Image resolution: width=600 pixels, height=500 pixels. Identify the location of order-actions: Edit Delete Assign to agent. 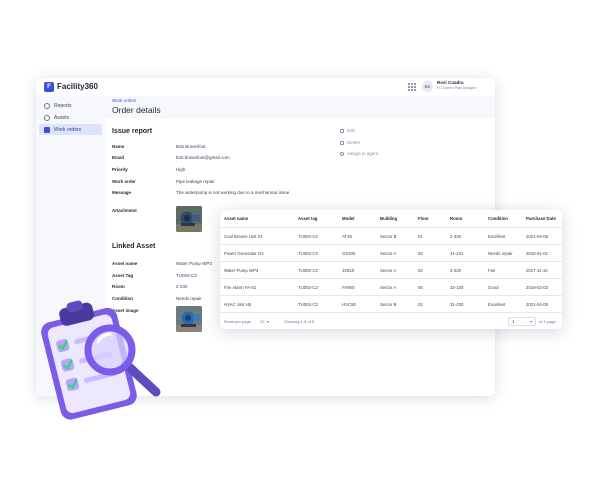
(359, 145).